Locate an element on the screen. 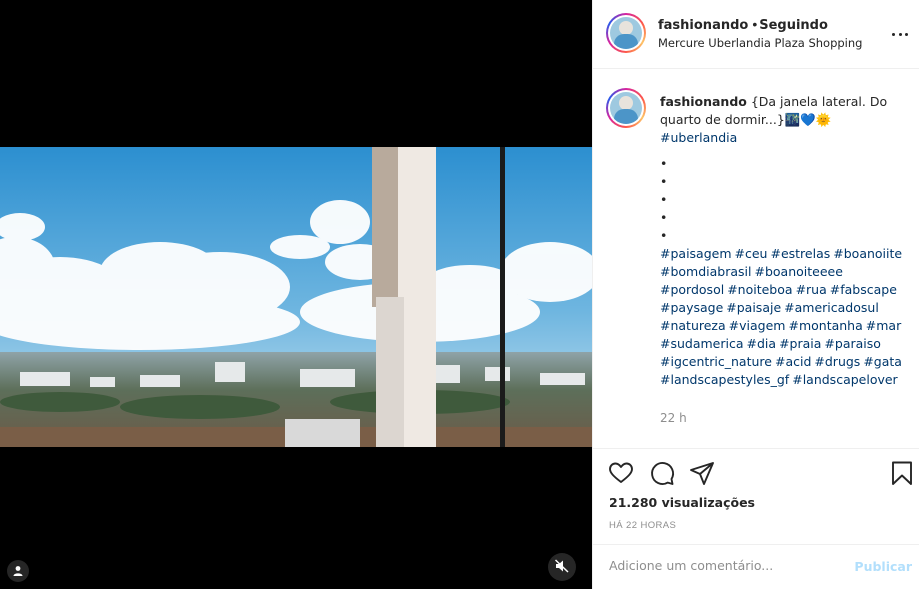 The width and height of the screenshot is (919, 589). hashtag-link: #boanoiteeee is located at coordinates (799, 271).